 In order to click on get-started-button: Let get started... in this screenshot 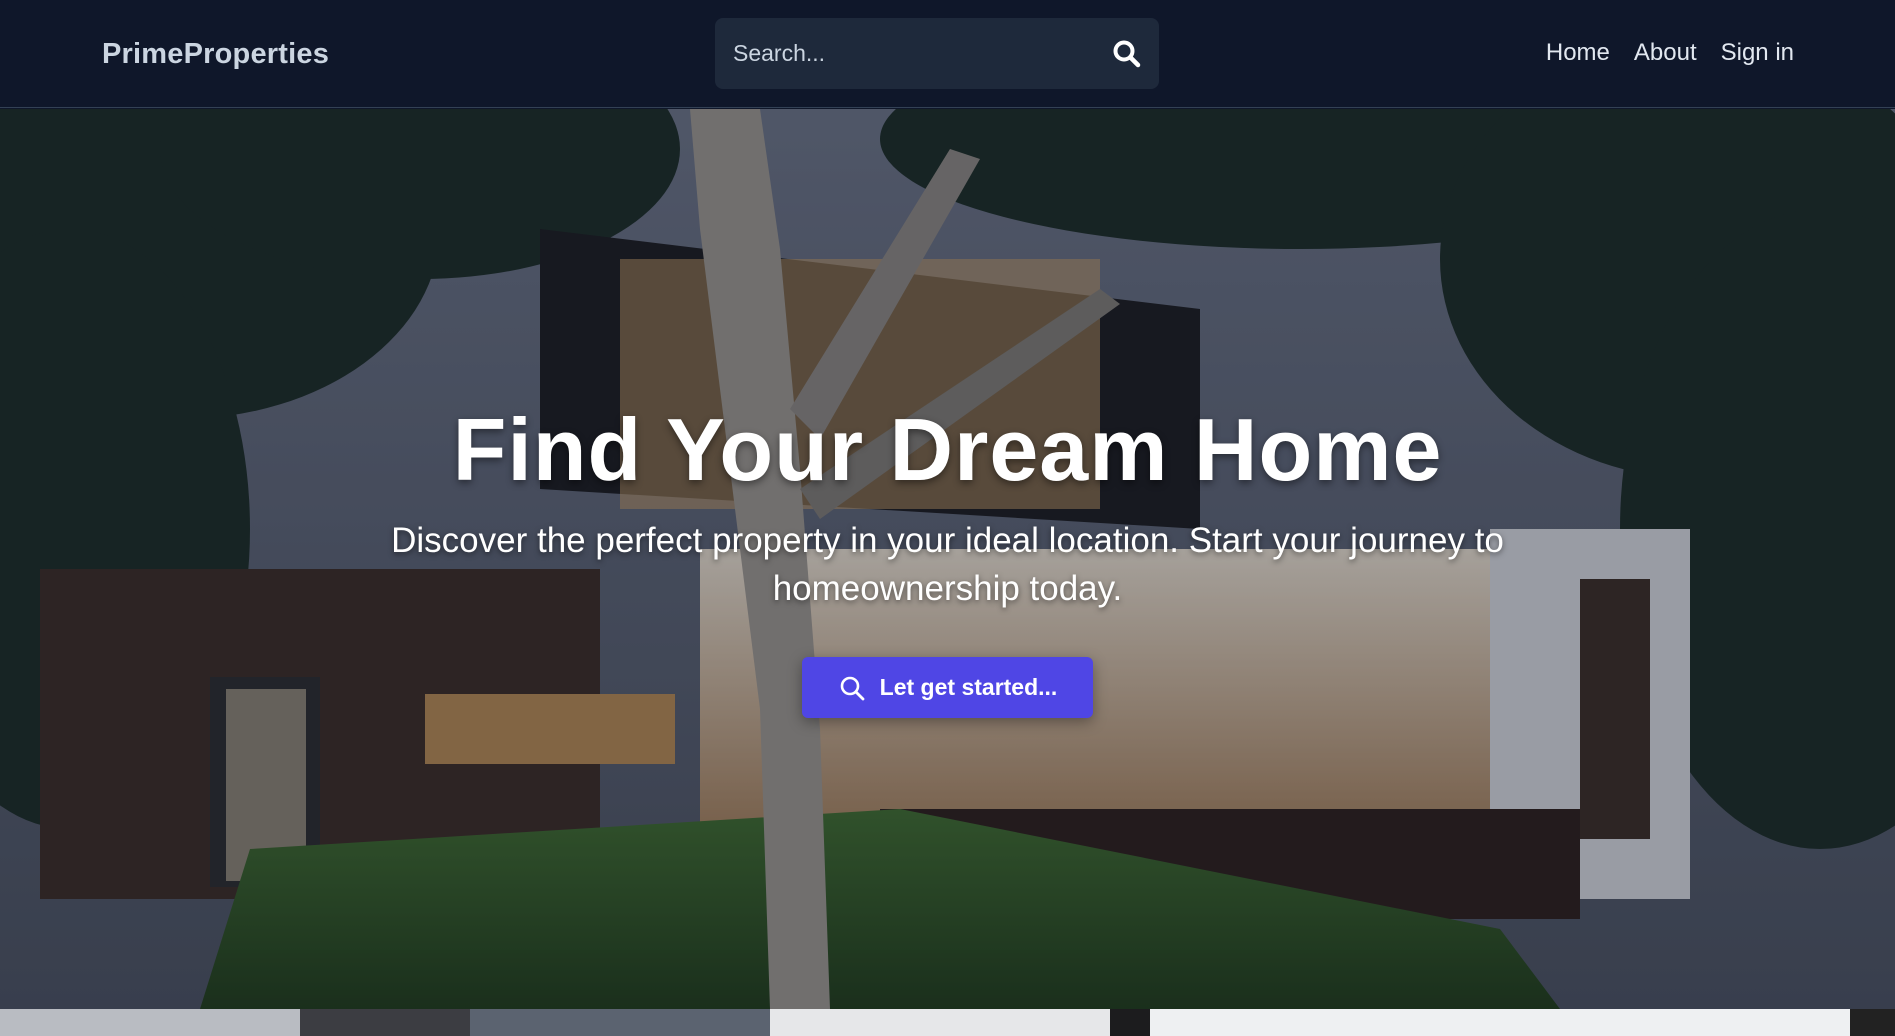, I will do `click(947, 687)`.